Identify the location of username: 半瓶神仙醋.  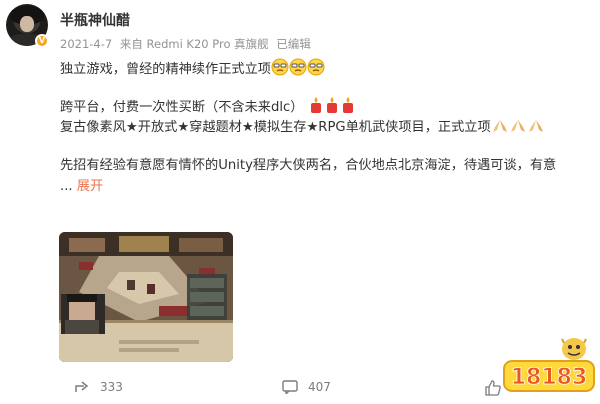
(95, 20).